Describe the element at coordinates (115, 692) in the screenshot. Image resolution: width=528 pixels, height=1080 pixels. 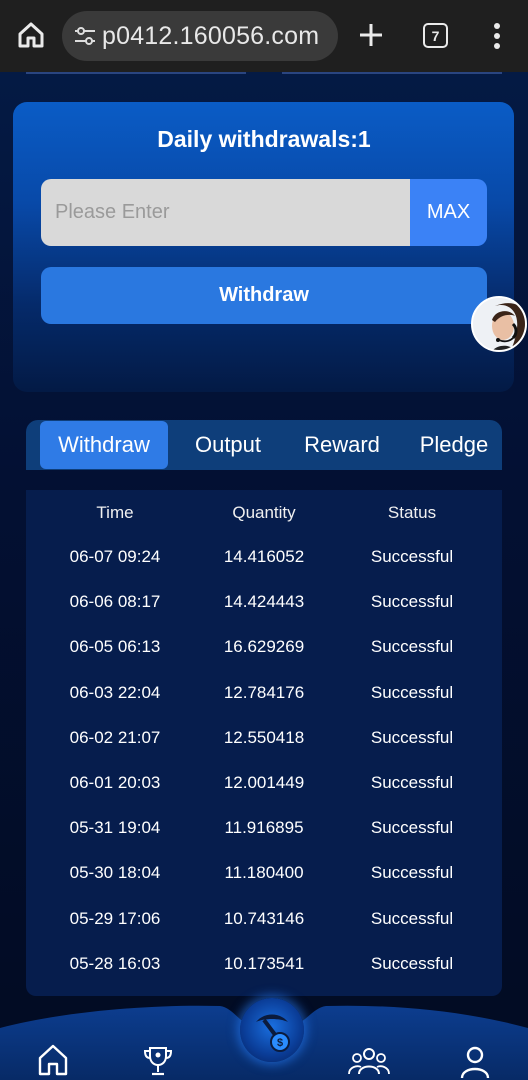
I see `row-time: 06-03 22:04` at that location.